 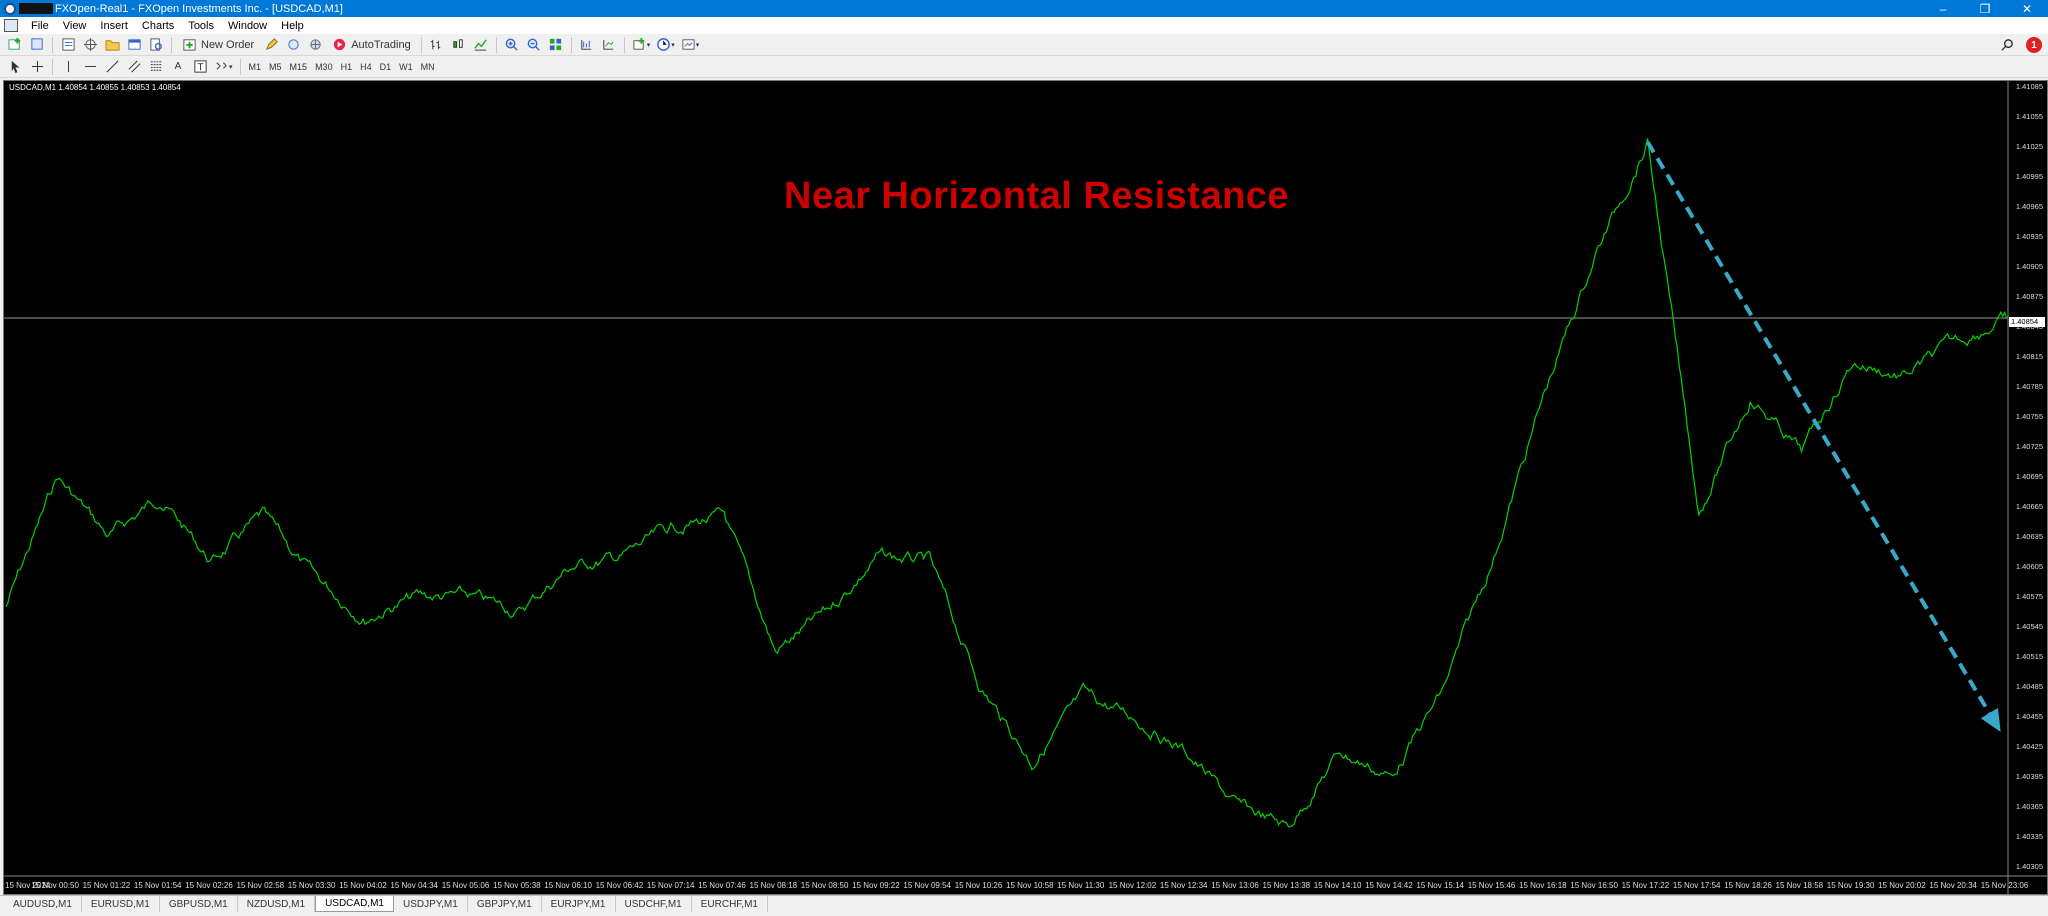 I want to click on tile-windows-button, so click(x=556, y=45).